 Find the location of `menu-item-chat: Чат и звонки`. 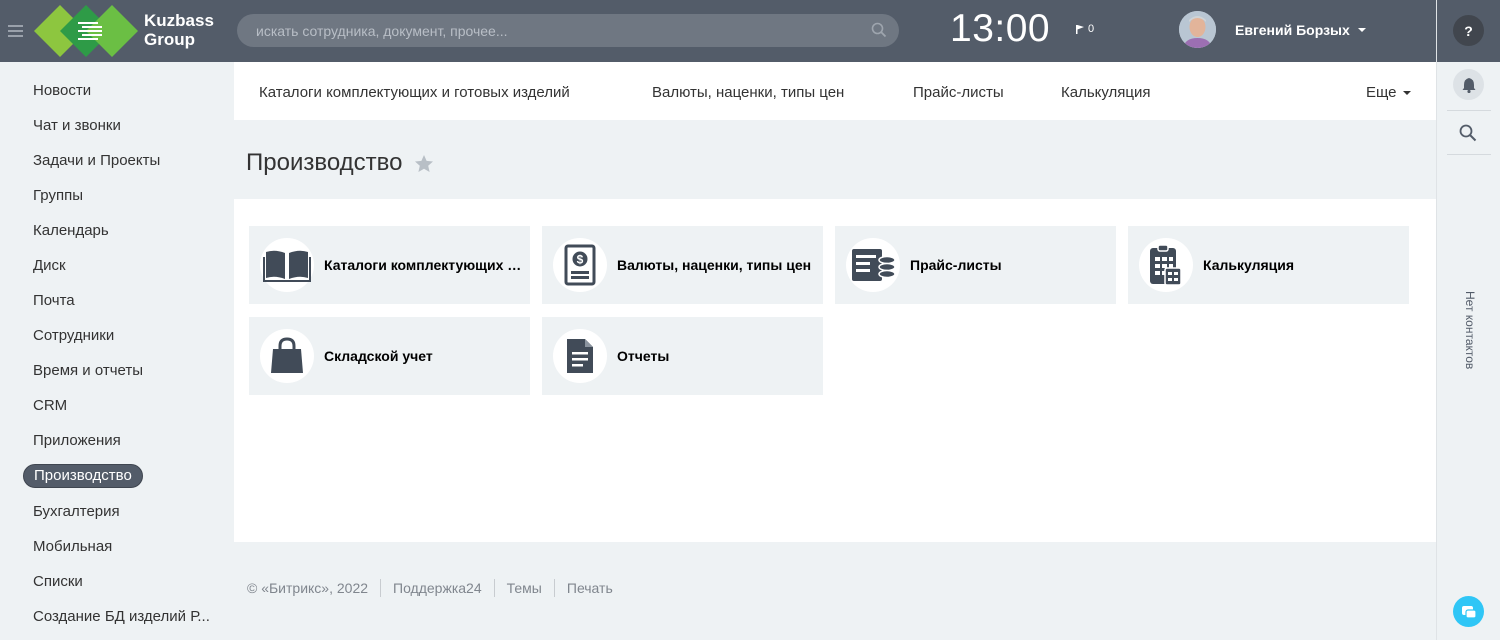

menu-item-chat: Чат и звонки is located at coordinates (77, 126).